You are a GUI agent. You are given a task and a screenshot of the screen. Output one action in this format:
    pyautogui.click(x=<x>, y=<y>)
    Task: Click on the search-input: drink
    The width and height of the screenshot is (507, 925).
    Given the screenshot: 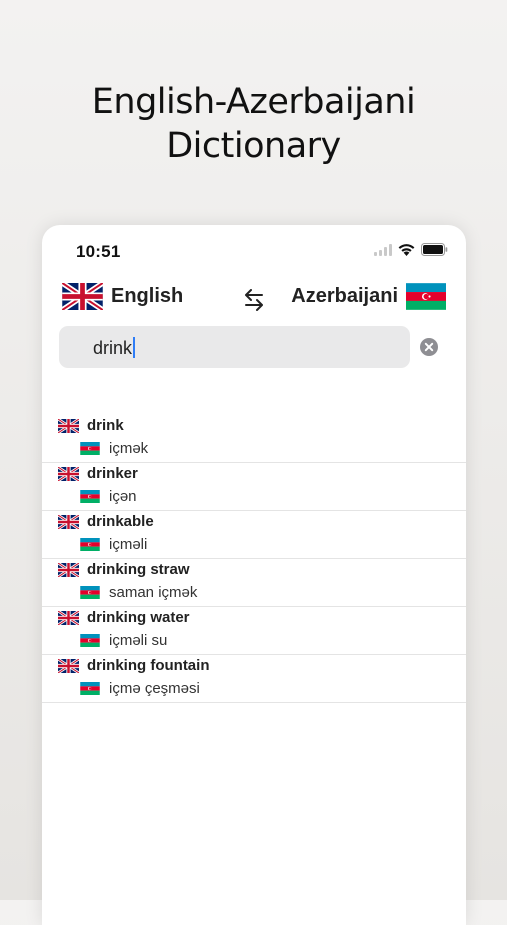 What is the action you would take?
    pyautogui.click(x=234, y=347)
    